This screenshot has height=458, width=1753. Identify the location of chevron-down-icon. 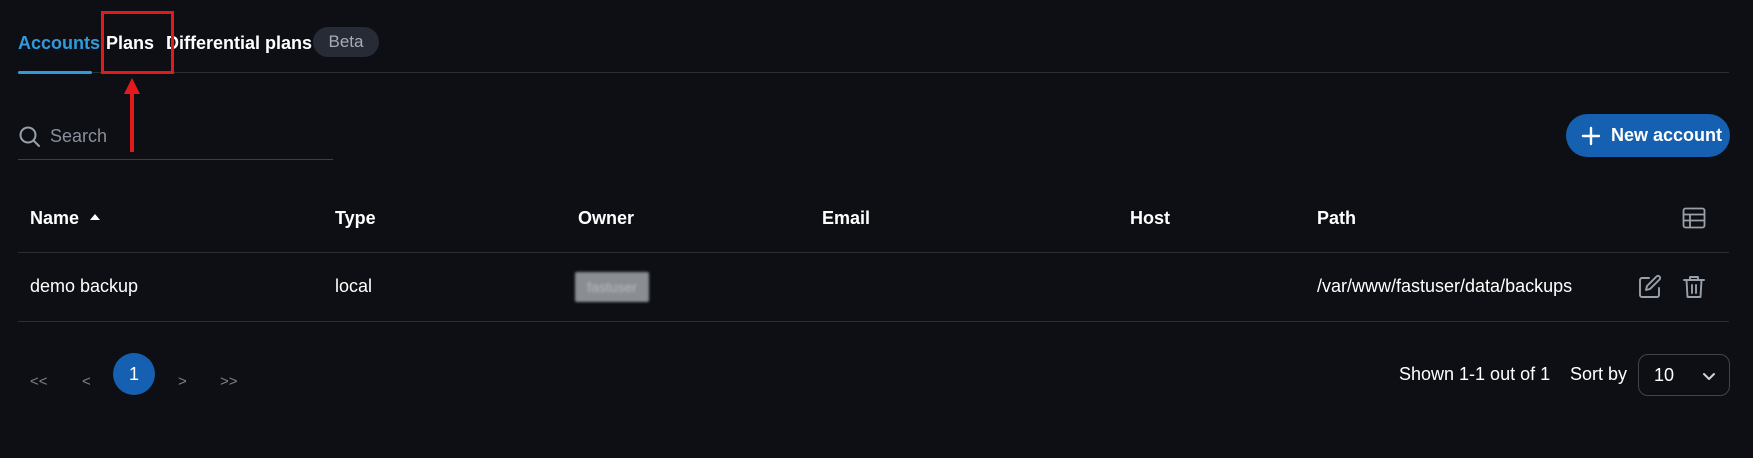
(1709, 378).